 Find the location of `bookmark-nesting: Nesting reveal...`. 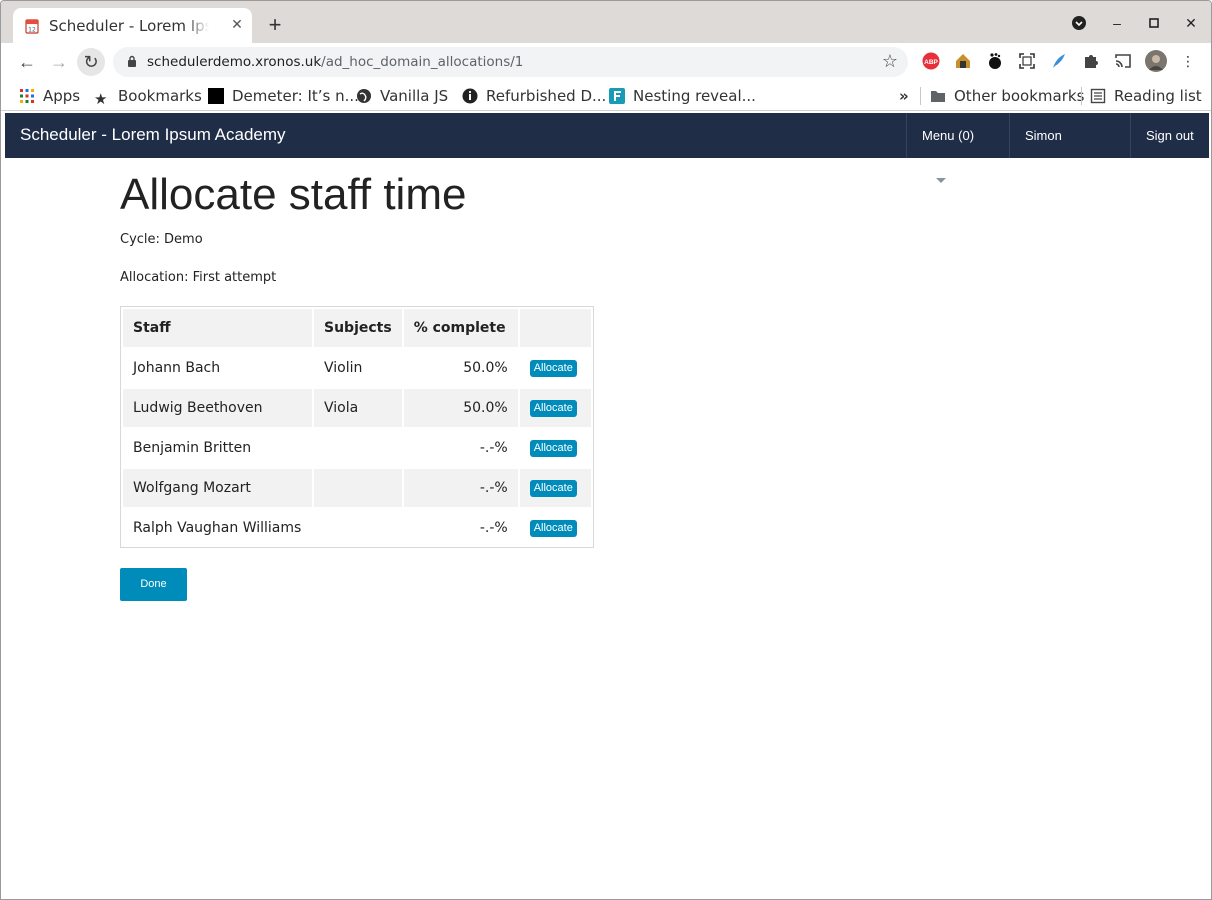

bookmark-nesting: Nesting reveal... is located at coordinates (682, 96).